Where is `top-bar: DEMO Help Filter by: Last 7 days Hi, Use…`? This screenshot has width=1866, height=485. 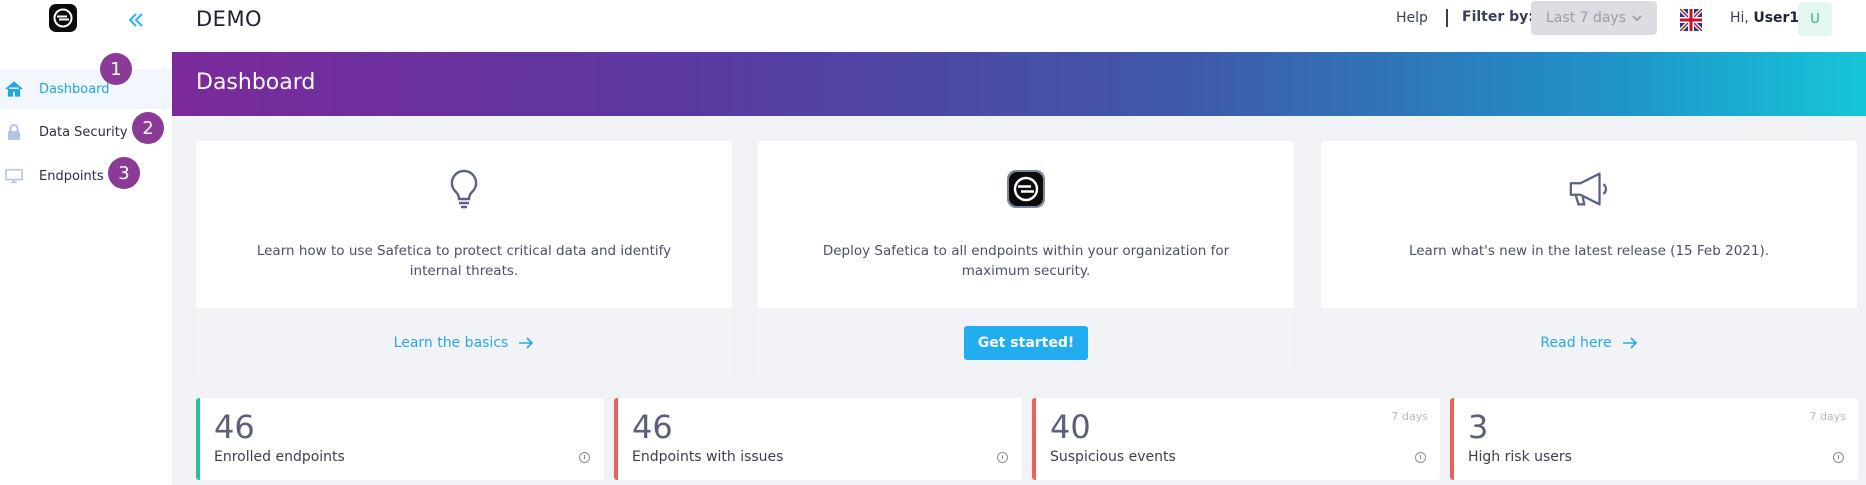
top-bar: DEMO Help Filter by: Last 7 days Hi, Use… is located at coordinates (1019, 26).